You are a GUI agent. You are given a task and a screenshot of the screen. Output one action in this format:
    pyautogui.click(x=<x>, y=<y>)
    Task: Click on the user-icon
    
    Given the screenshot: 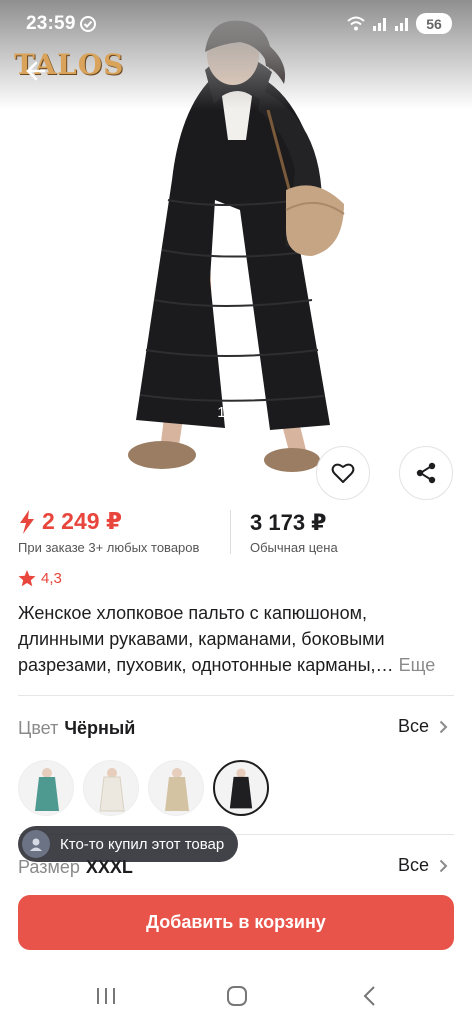 What is the action you would take?
    pyautogui.click(x=36, y=844)
    